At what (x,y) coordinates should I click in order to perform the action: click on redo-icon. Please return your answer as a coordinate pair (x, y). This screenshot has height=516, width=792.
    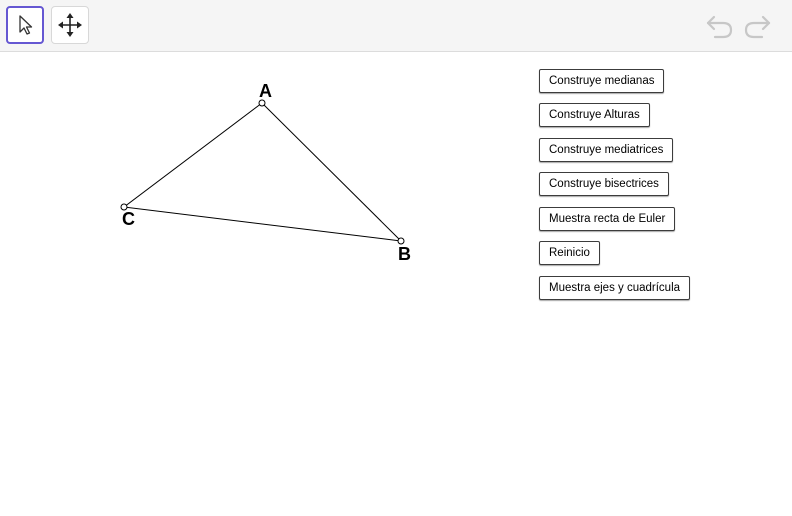
    Looking at the image, I should click on (757, 27).